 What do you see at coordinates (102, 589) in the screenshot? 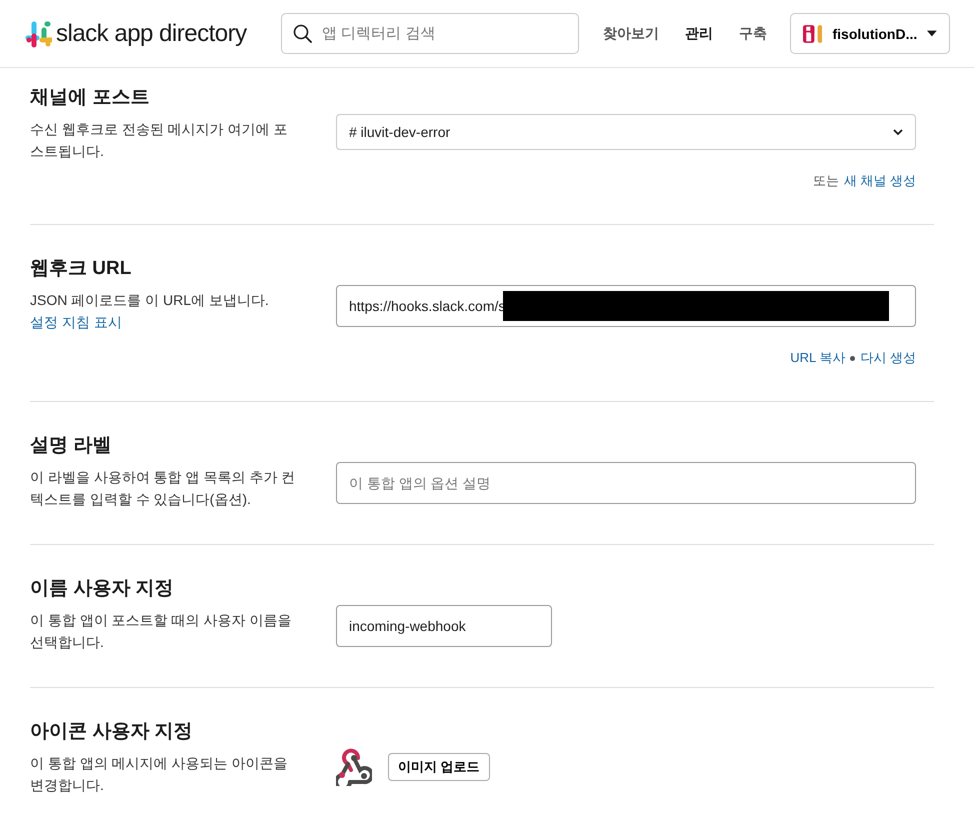
I see `section-title: 이름 사용자 지정` at bounding box center [102, 589].